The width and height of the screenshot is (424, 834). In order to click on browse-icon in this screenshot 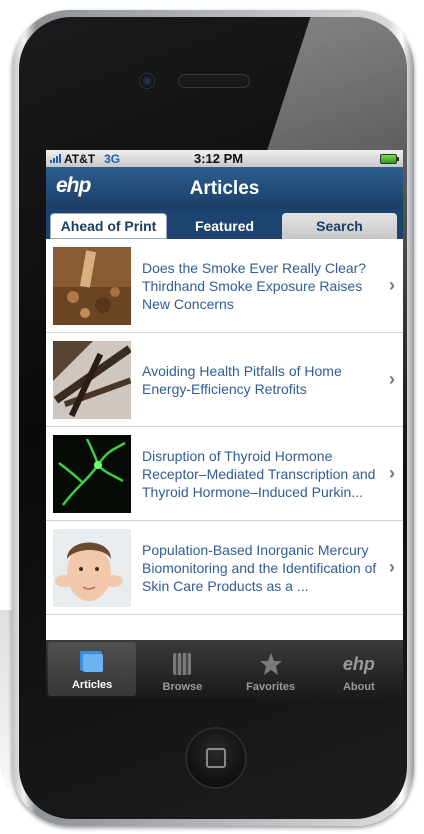, I will do `click(182, 664)`.